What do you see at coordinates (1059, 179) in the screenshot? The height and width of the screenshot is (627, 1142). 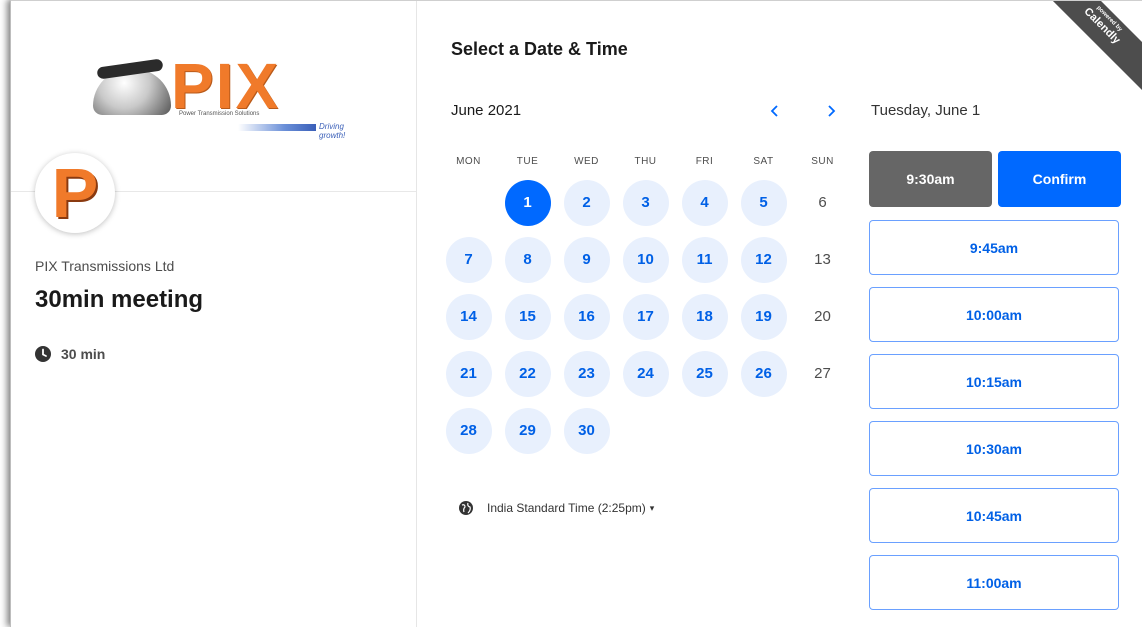 I see `confirm-button: Confirm` at bounding box center [1059, 179].